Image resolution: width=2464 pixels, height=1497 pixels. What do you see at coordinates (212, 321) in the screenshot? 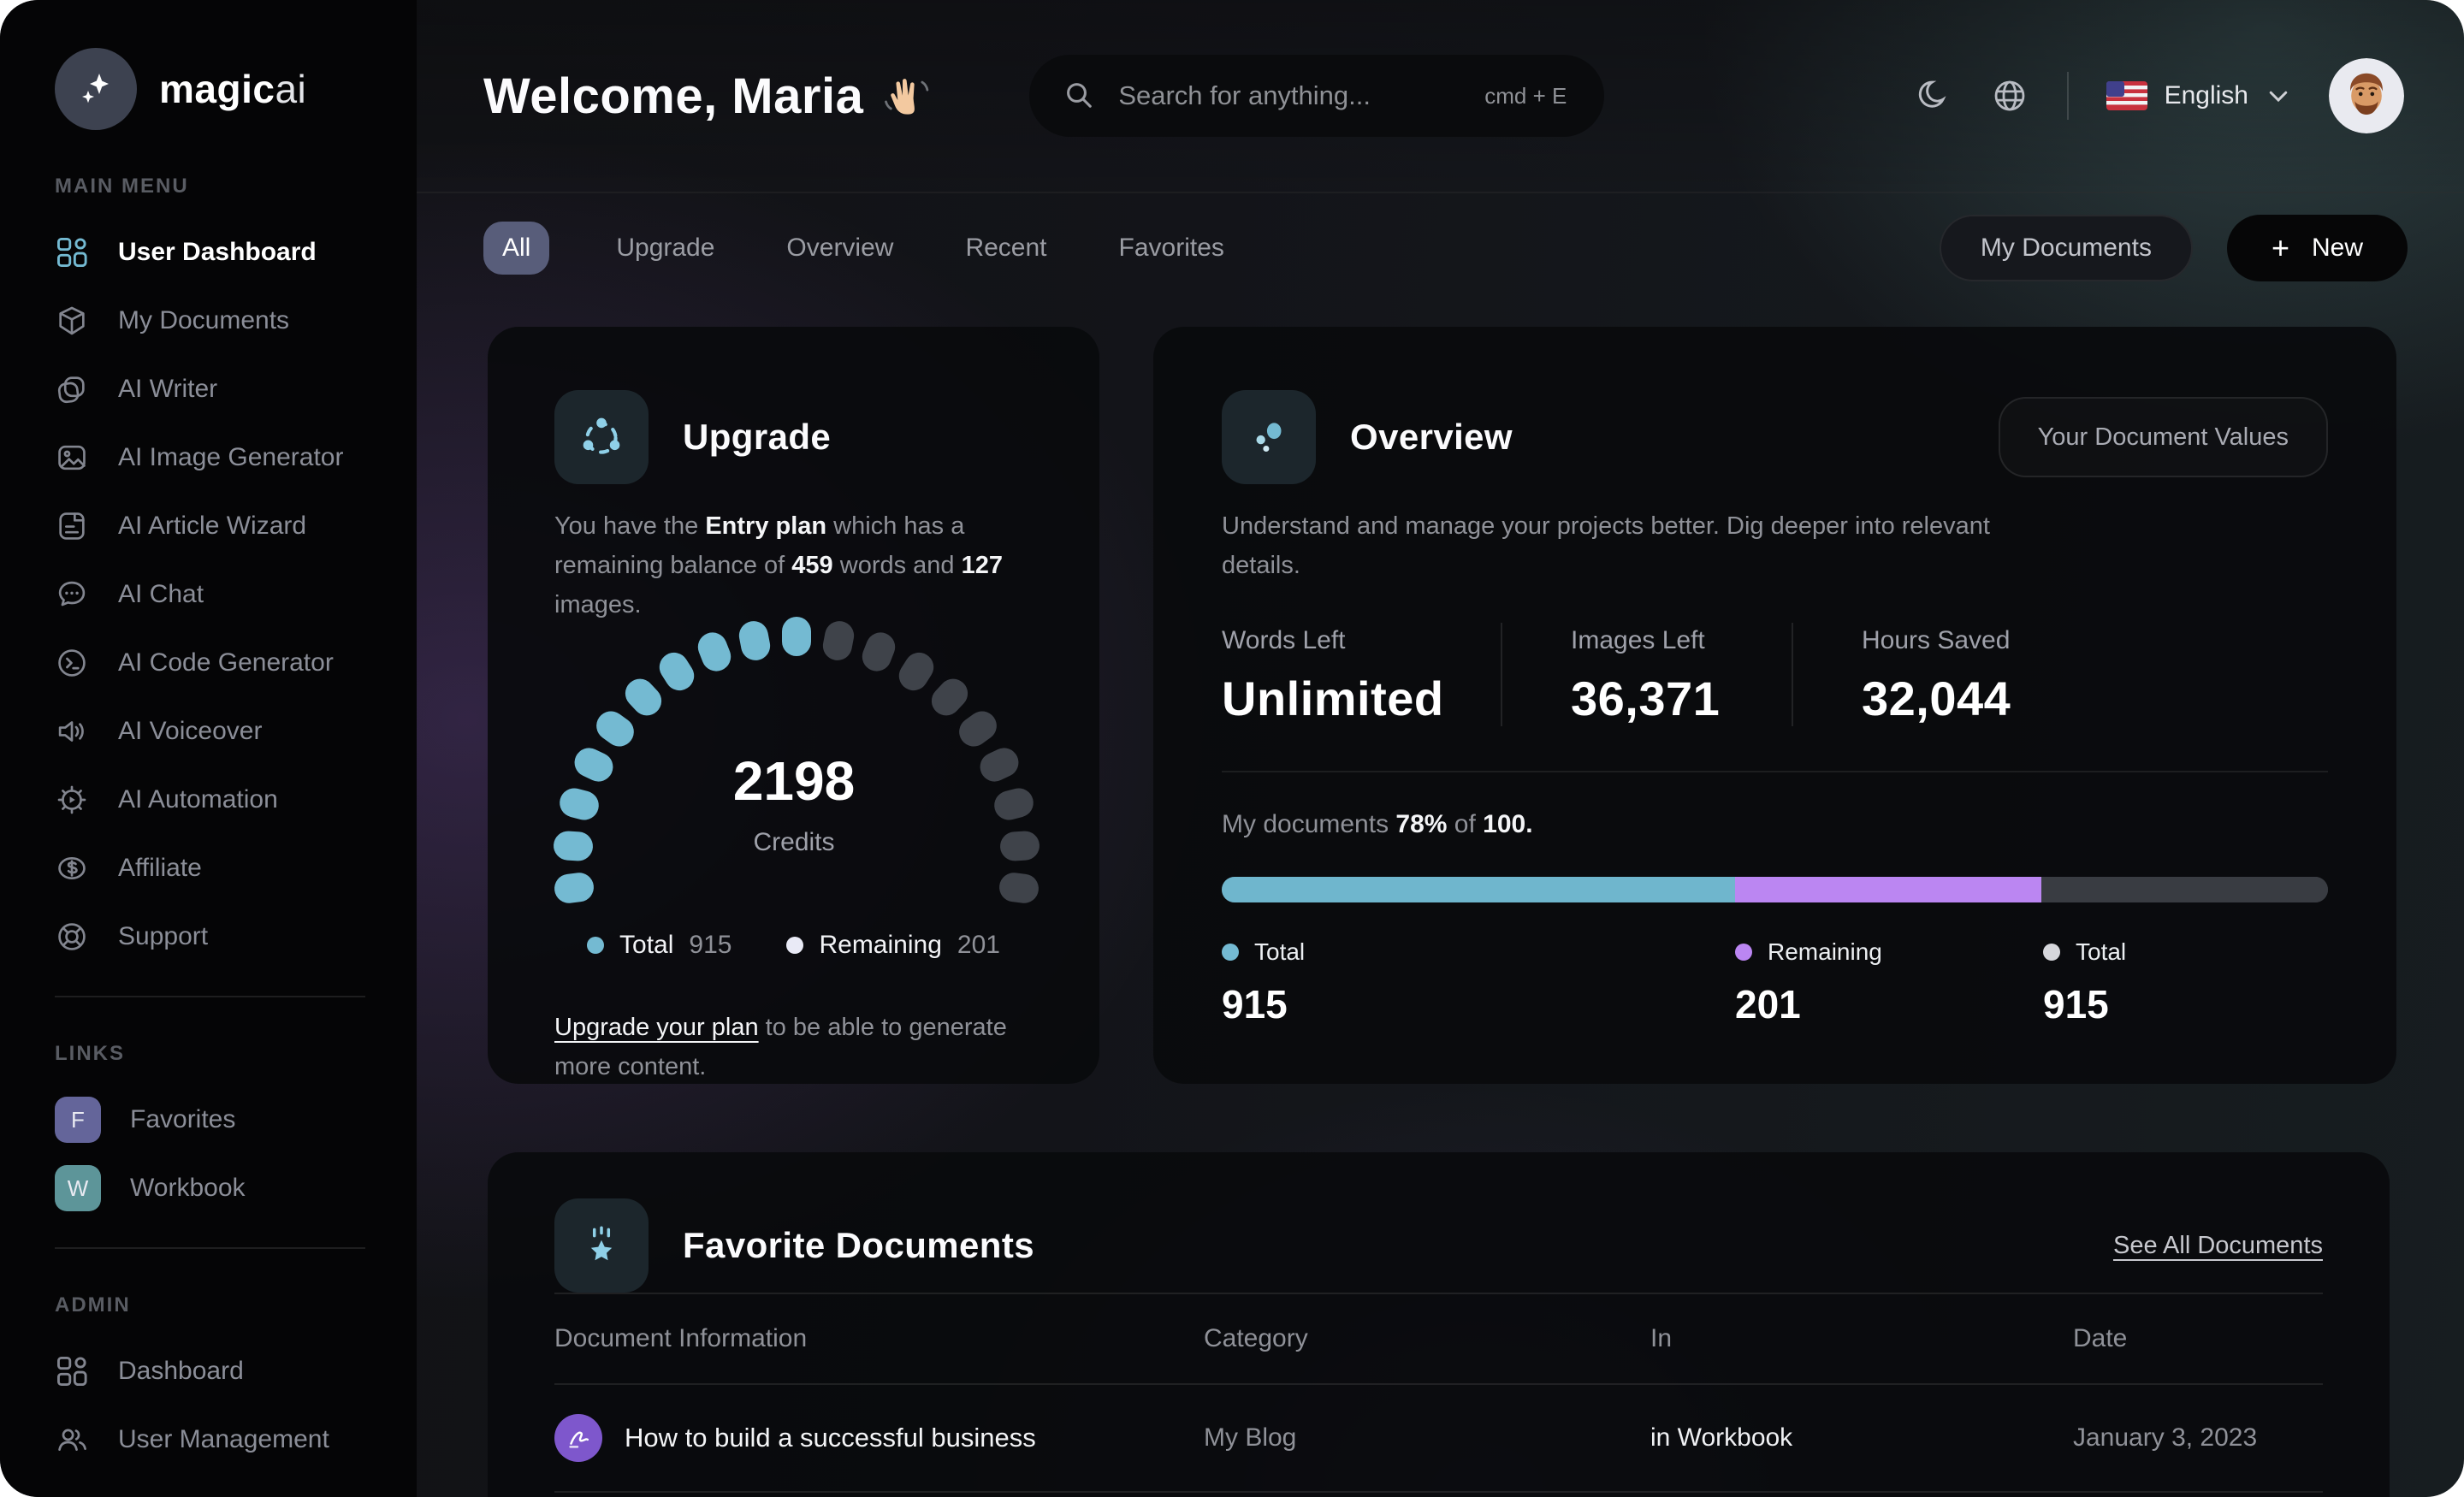
I see `sidebar-item-my-documents: My Documents` at bounding box center [212, 321].